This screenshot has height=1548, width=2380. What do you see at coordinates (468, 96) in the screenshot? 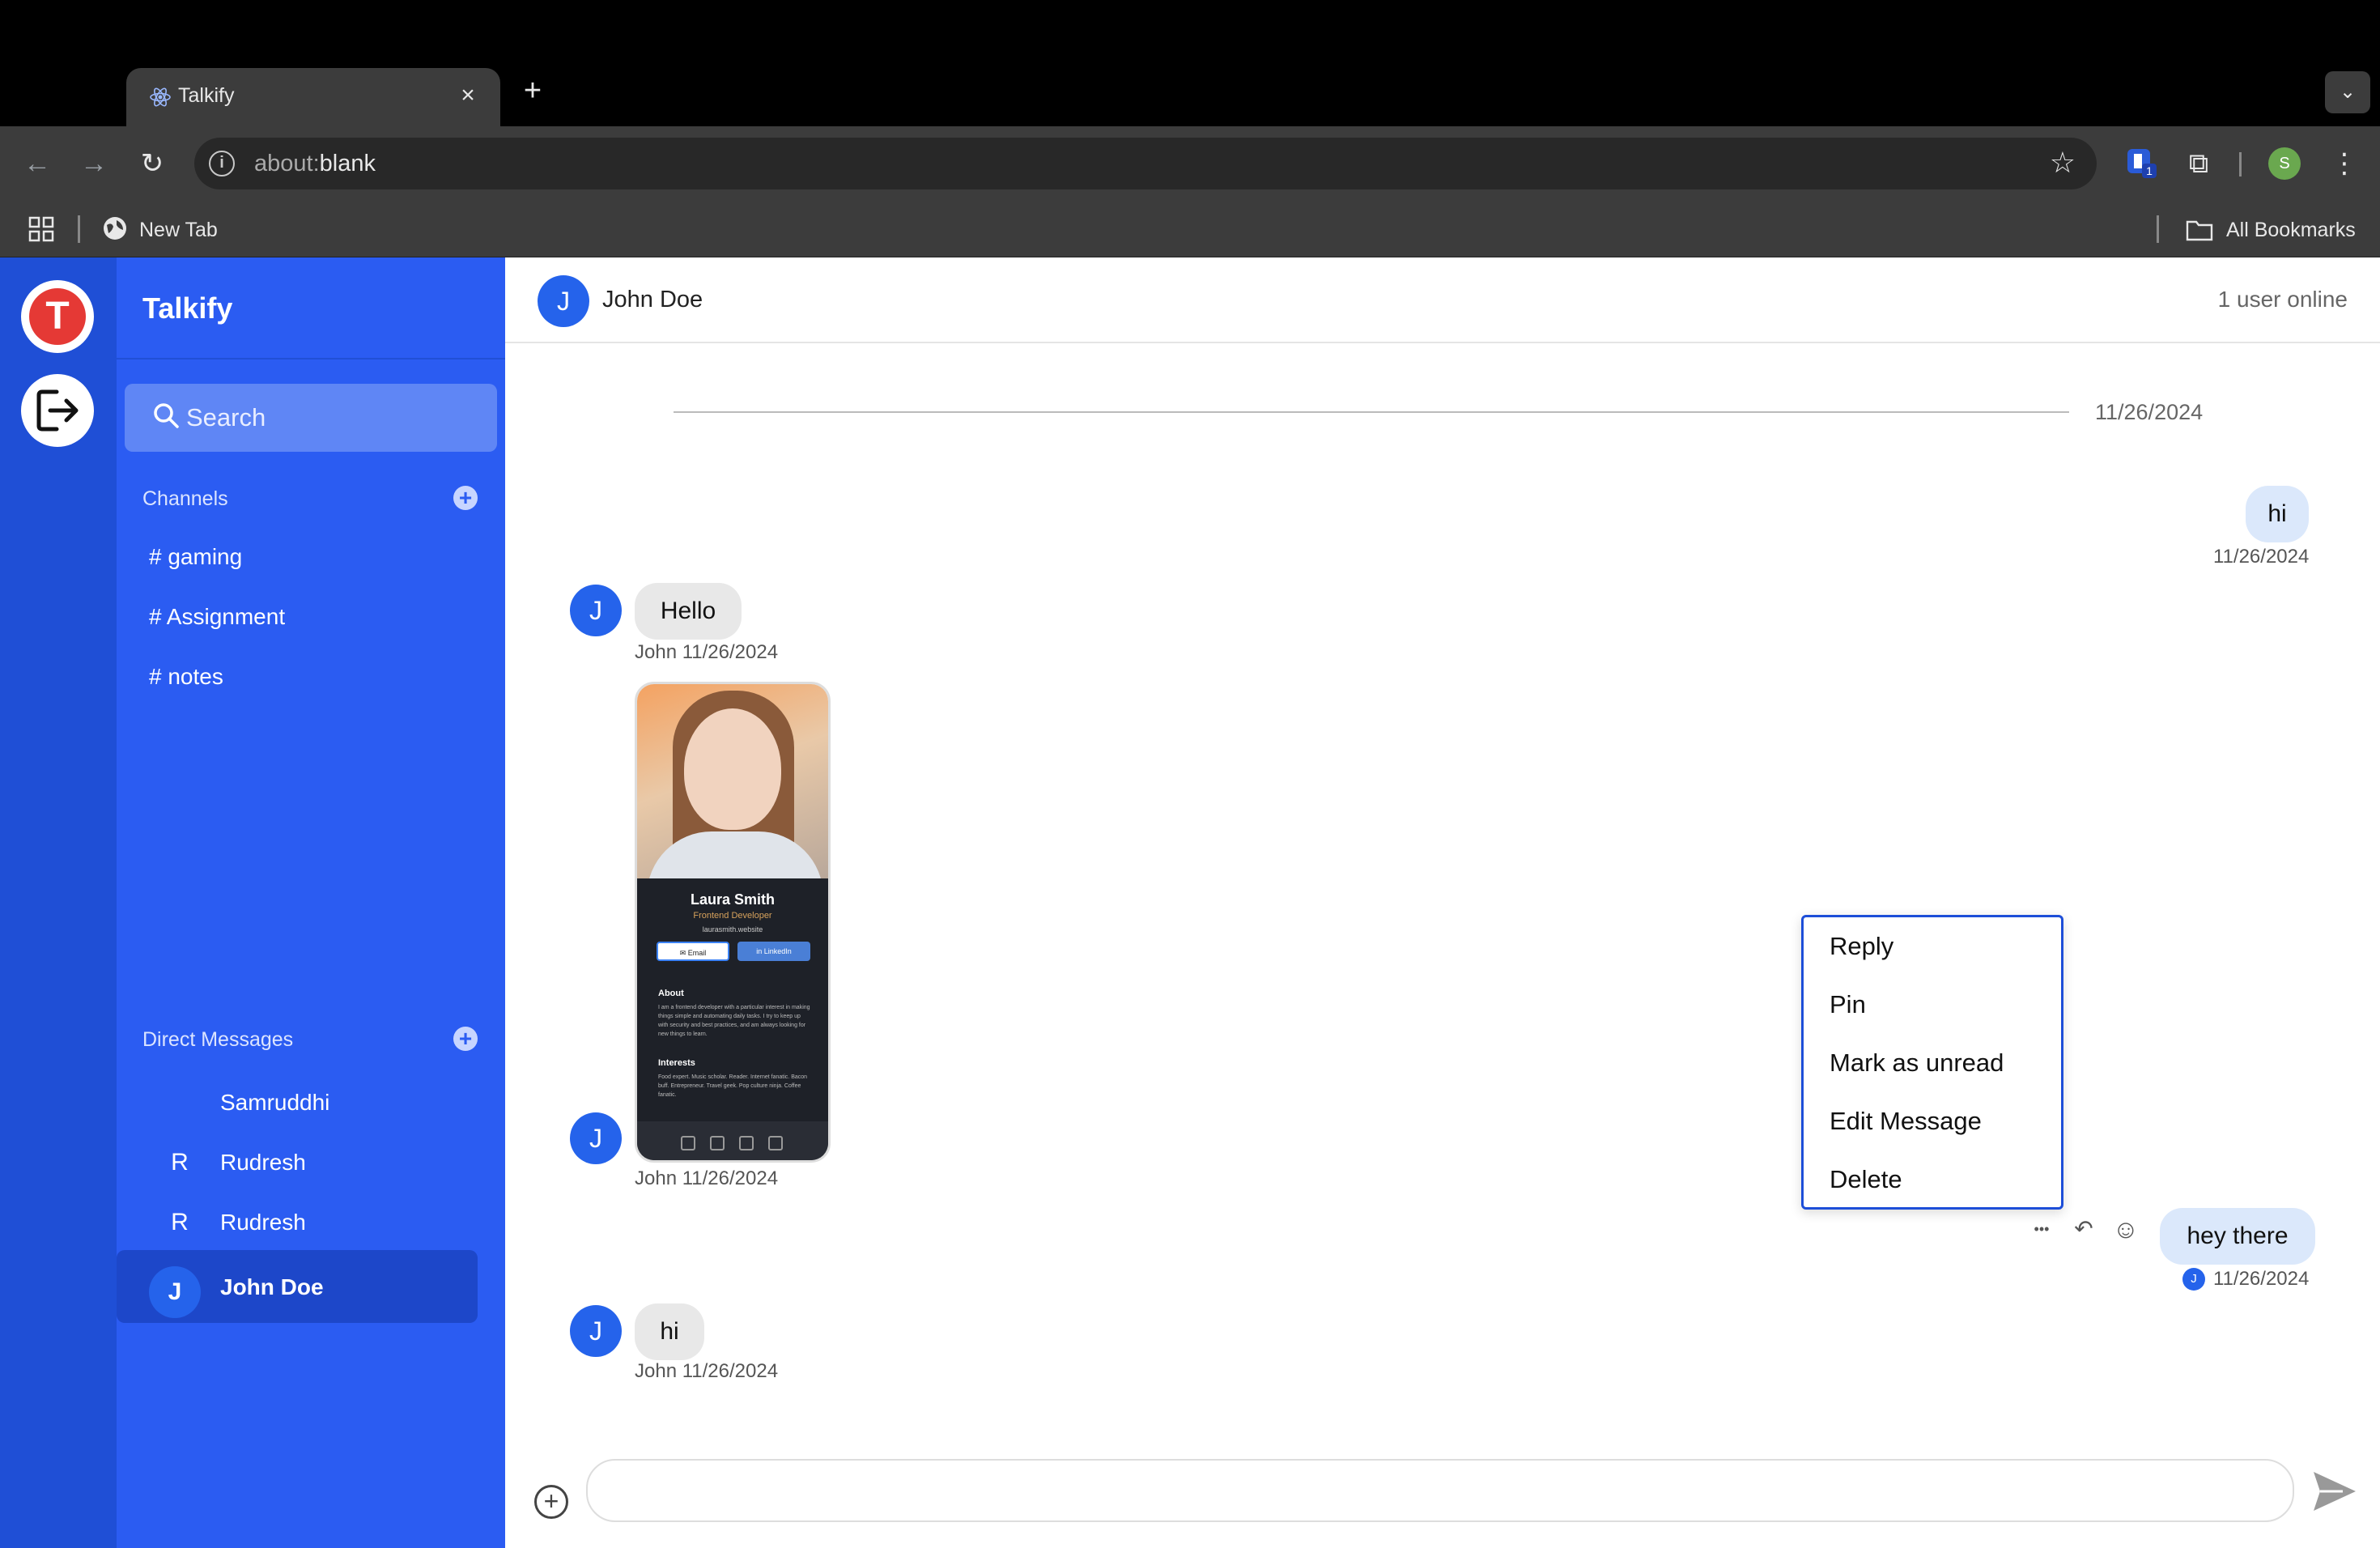
I see `tab-close-icon: ×` at bounding box center [468, 96].